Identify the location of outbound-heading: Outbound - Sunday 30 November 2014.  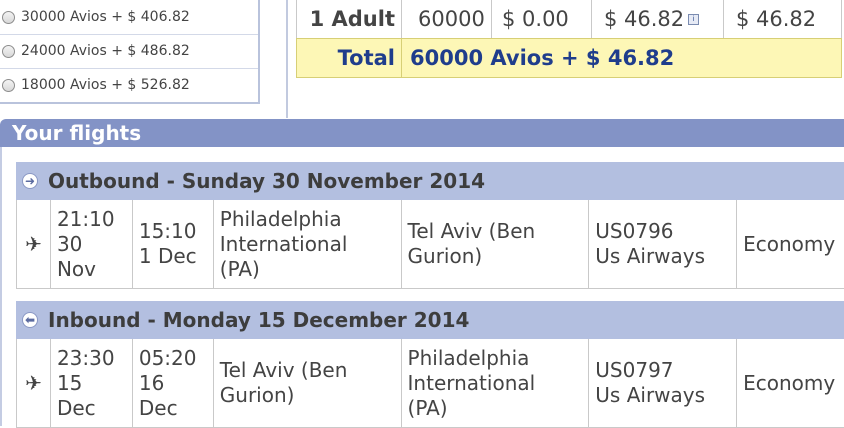
(267, 181).